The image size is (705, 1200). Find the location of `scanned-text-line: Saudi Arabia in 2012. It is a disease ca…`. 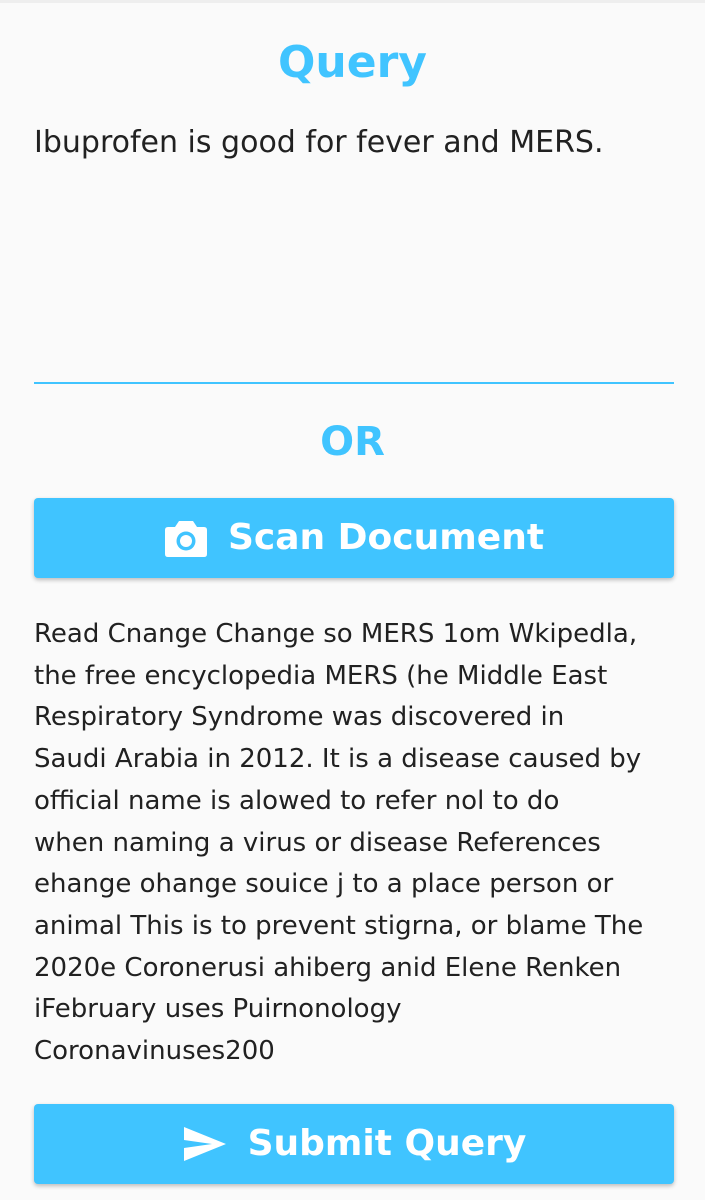

scanned-text-line: Saudi Arabia in 2012. It is a disease ca… is located at coordinates (338, 759).